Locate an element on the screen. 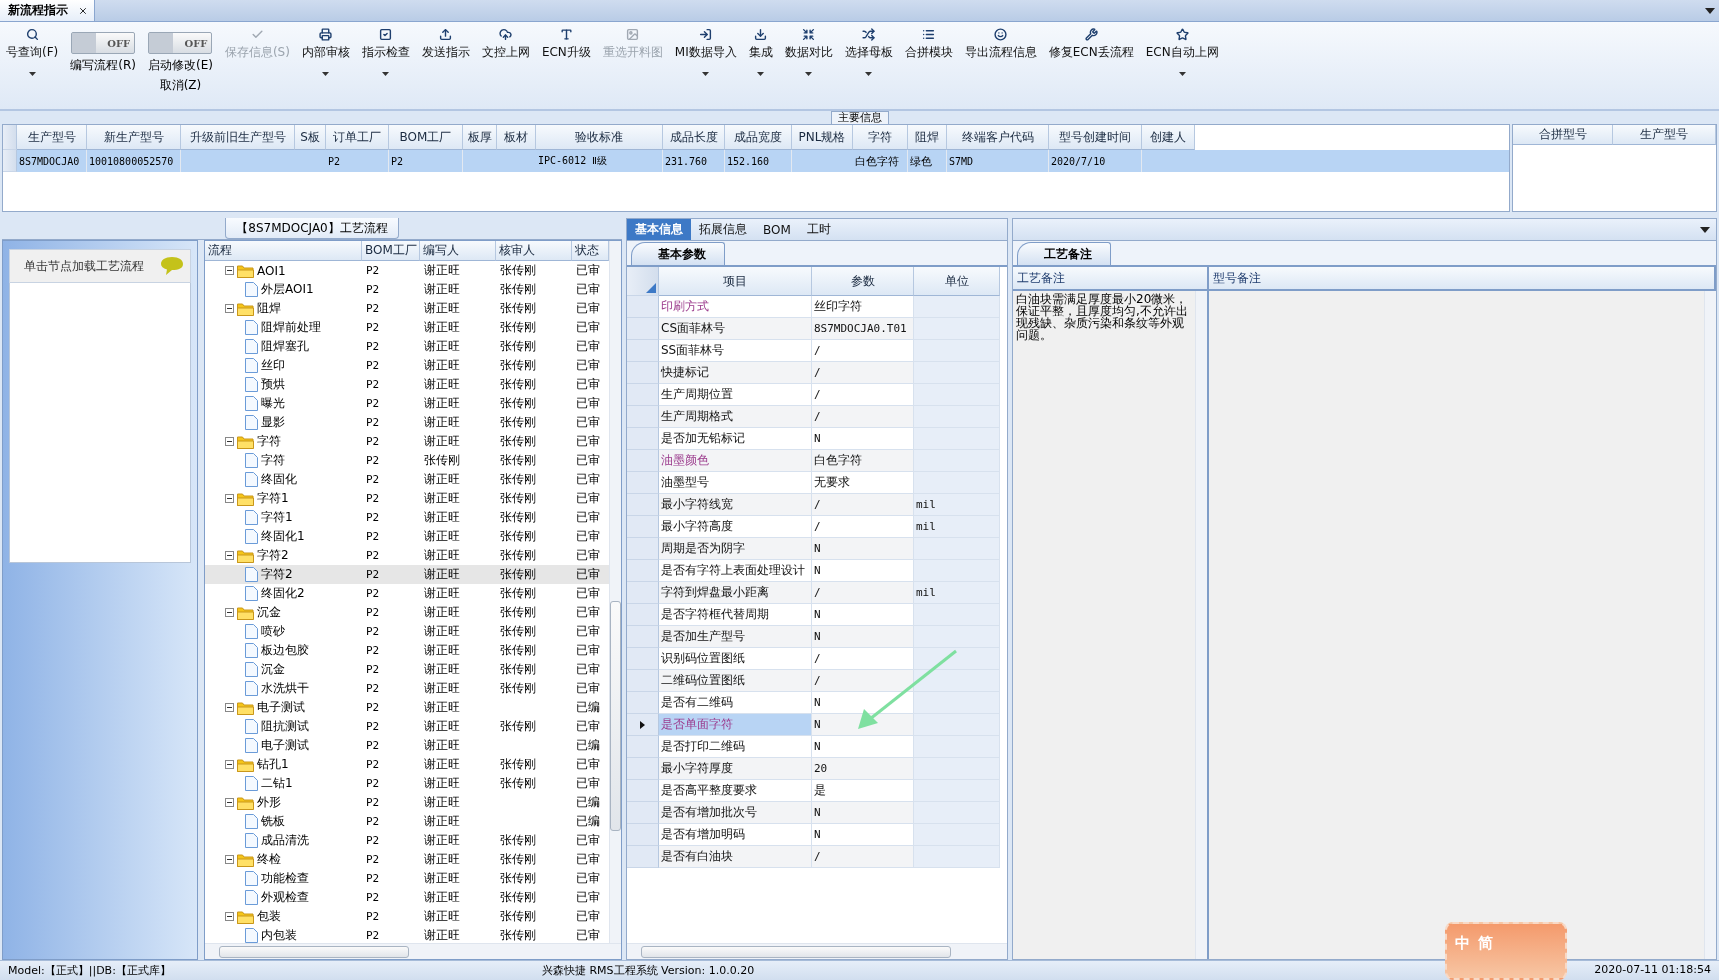 This screenshot has height=980, width=1719. column-header: 合拼型号 is located at coordinates (1563, 135).